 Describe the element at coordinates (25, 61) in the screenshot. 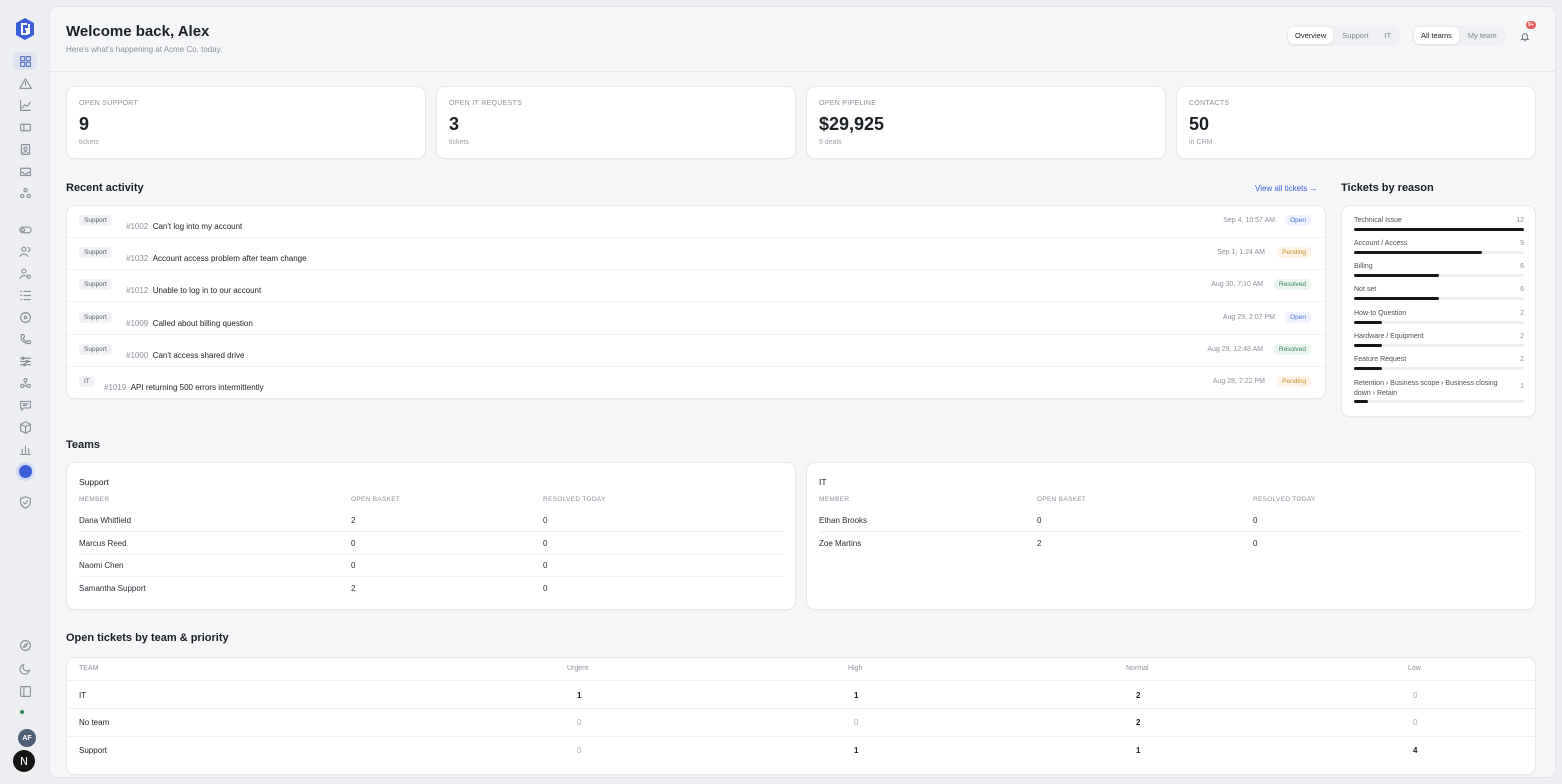

I see `nav-dashboard-icon` at that location.